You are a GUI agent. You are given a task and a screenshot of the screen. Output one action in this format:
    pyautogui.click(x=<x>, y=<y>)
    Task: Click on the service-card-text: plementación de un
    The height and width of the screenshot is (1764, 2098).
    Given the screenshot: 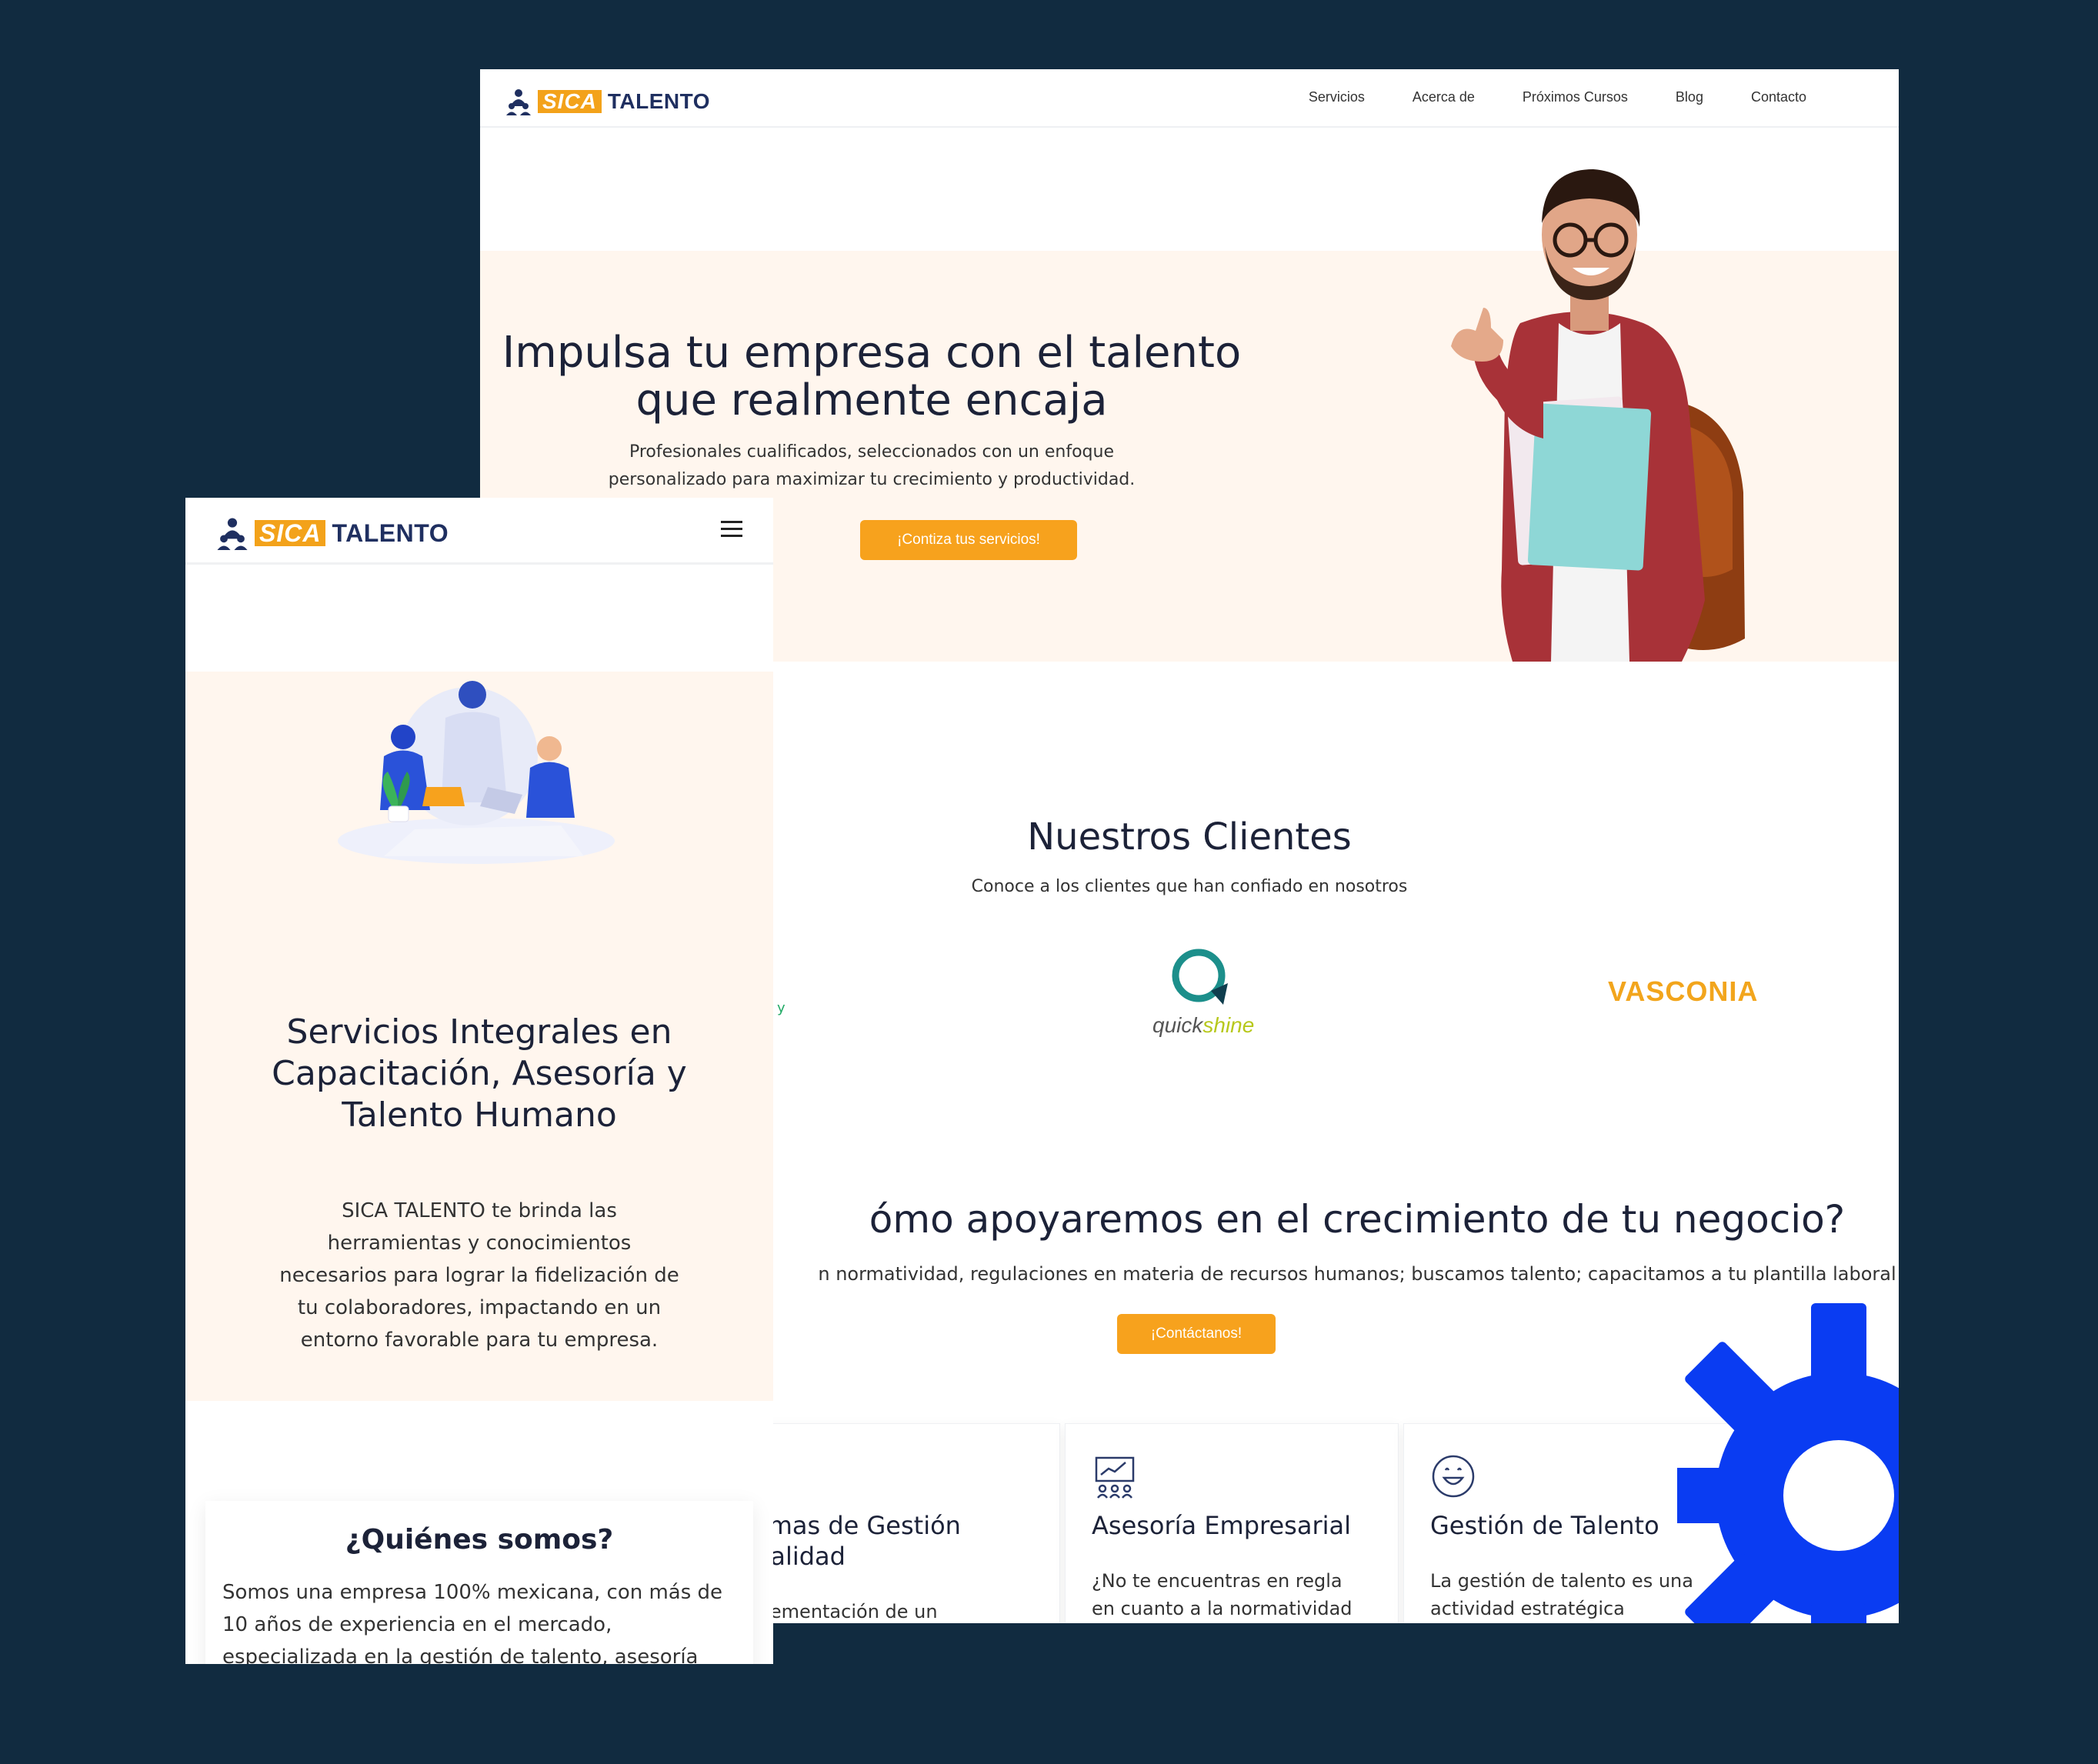 What is the action you would take?
    pyautogui.click(x=846, y=1612)
    